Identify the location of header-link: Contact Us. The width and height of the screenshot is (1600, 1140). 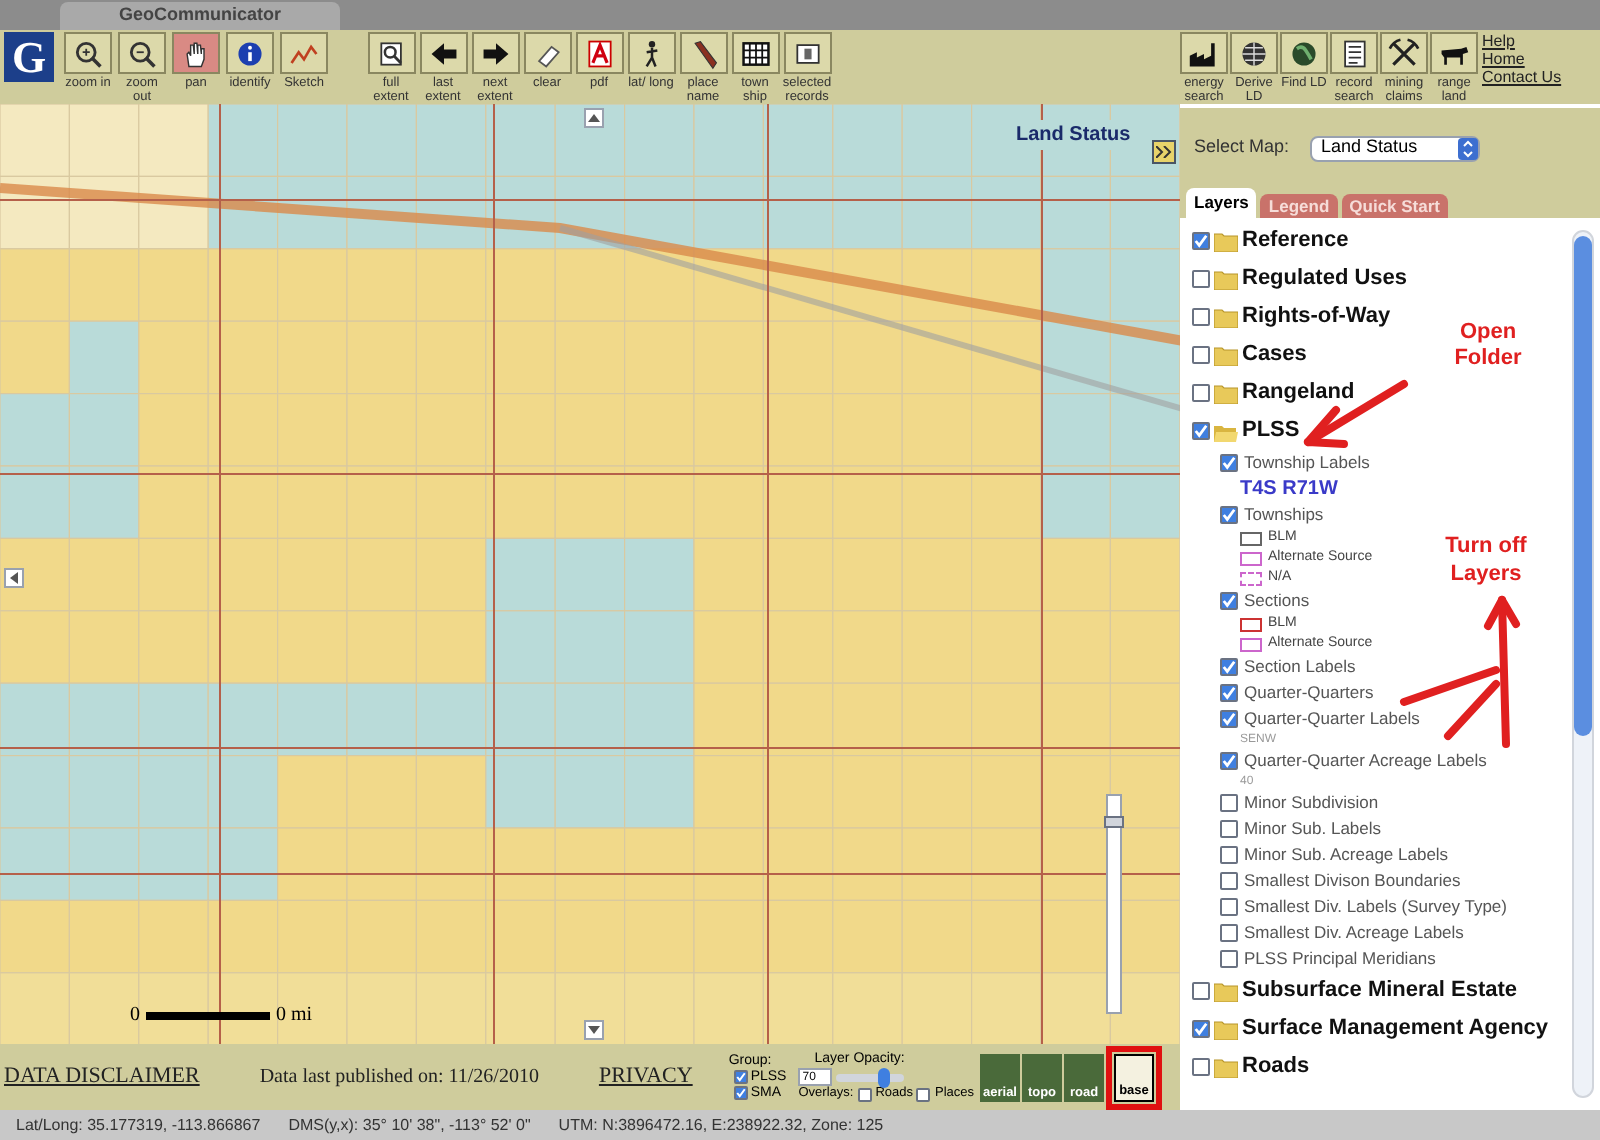
(1522, 77).